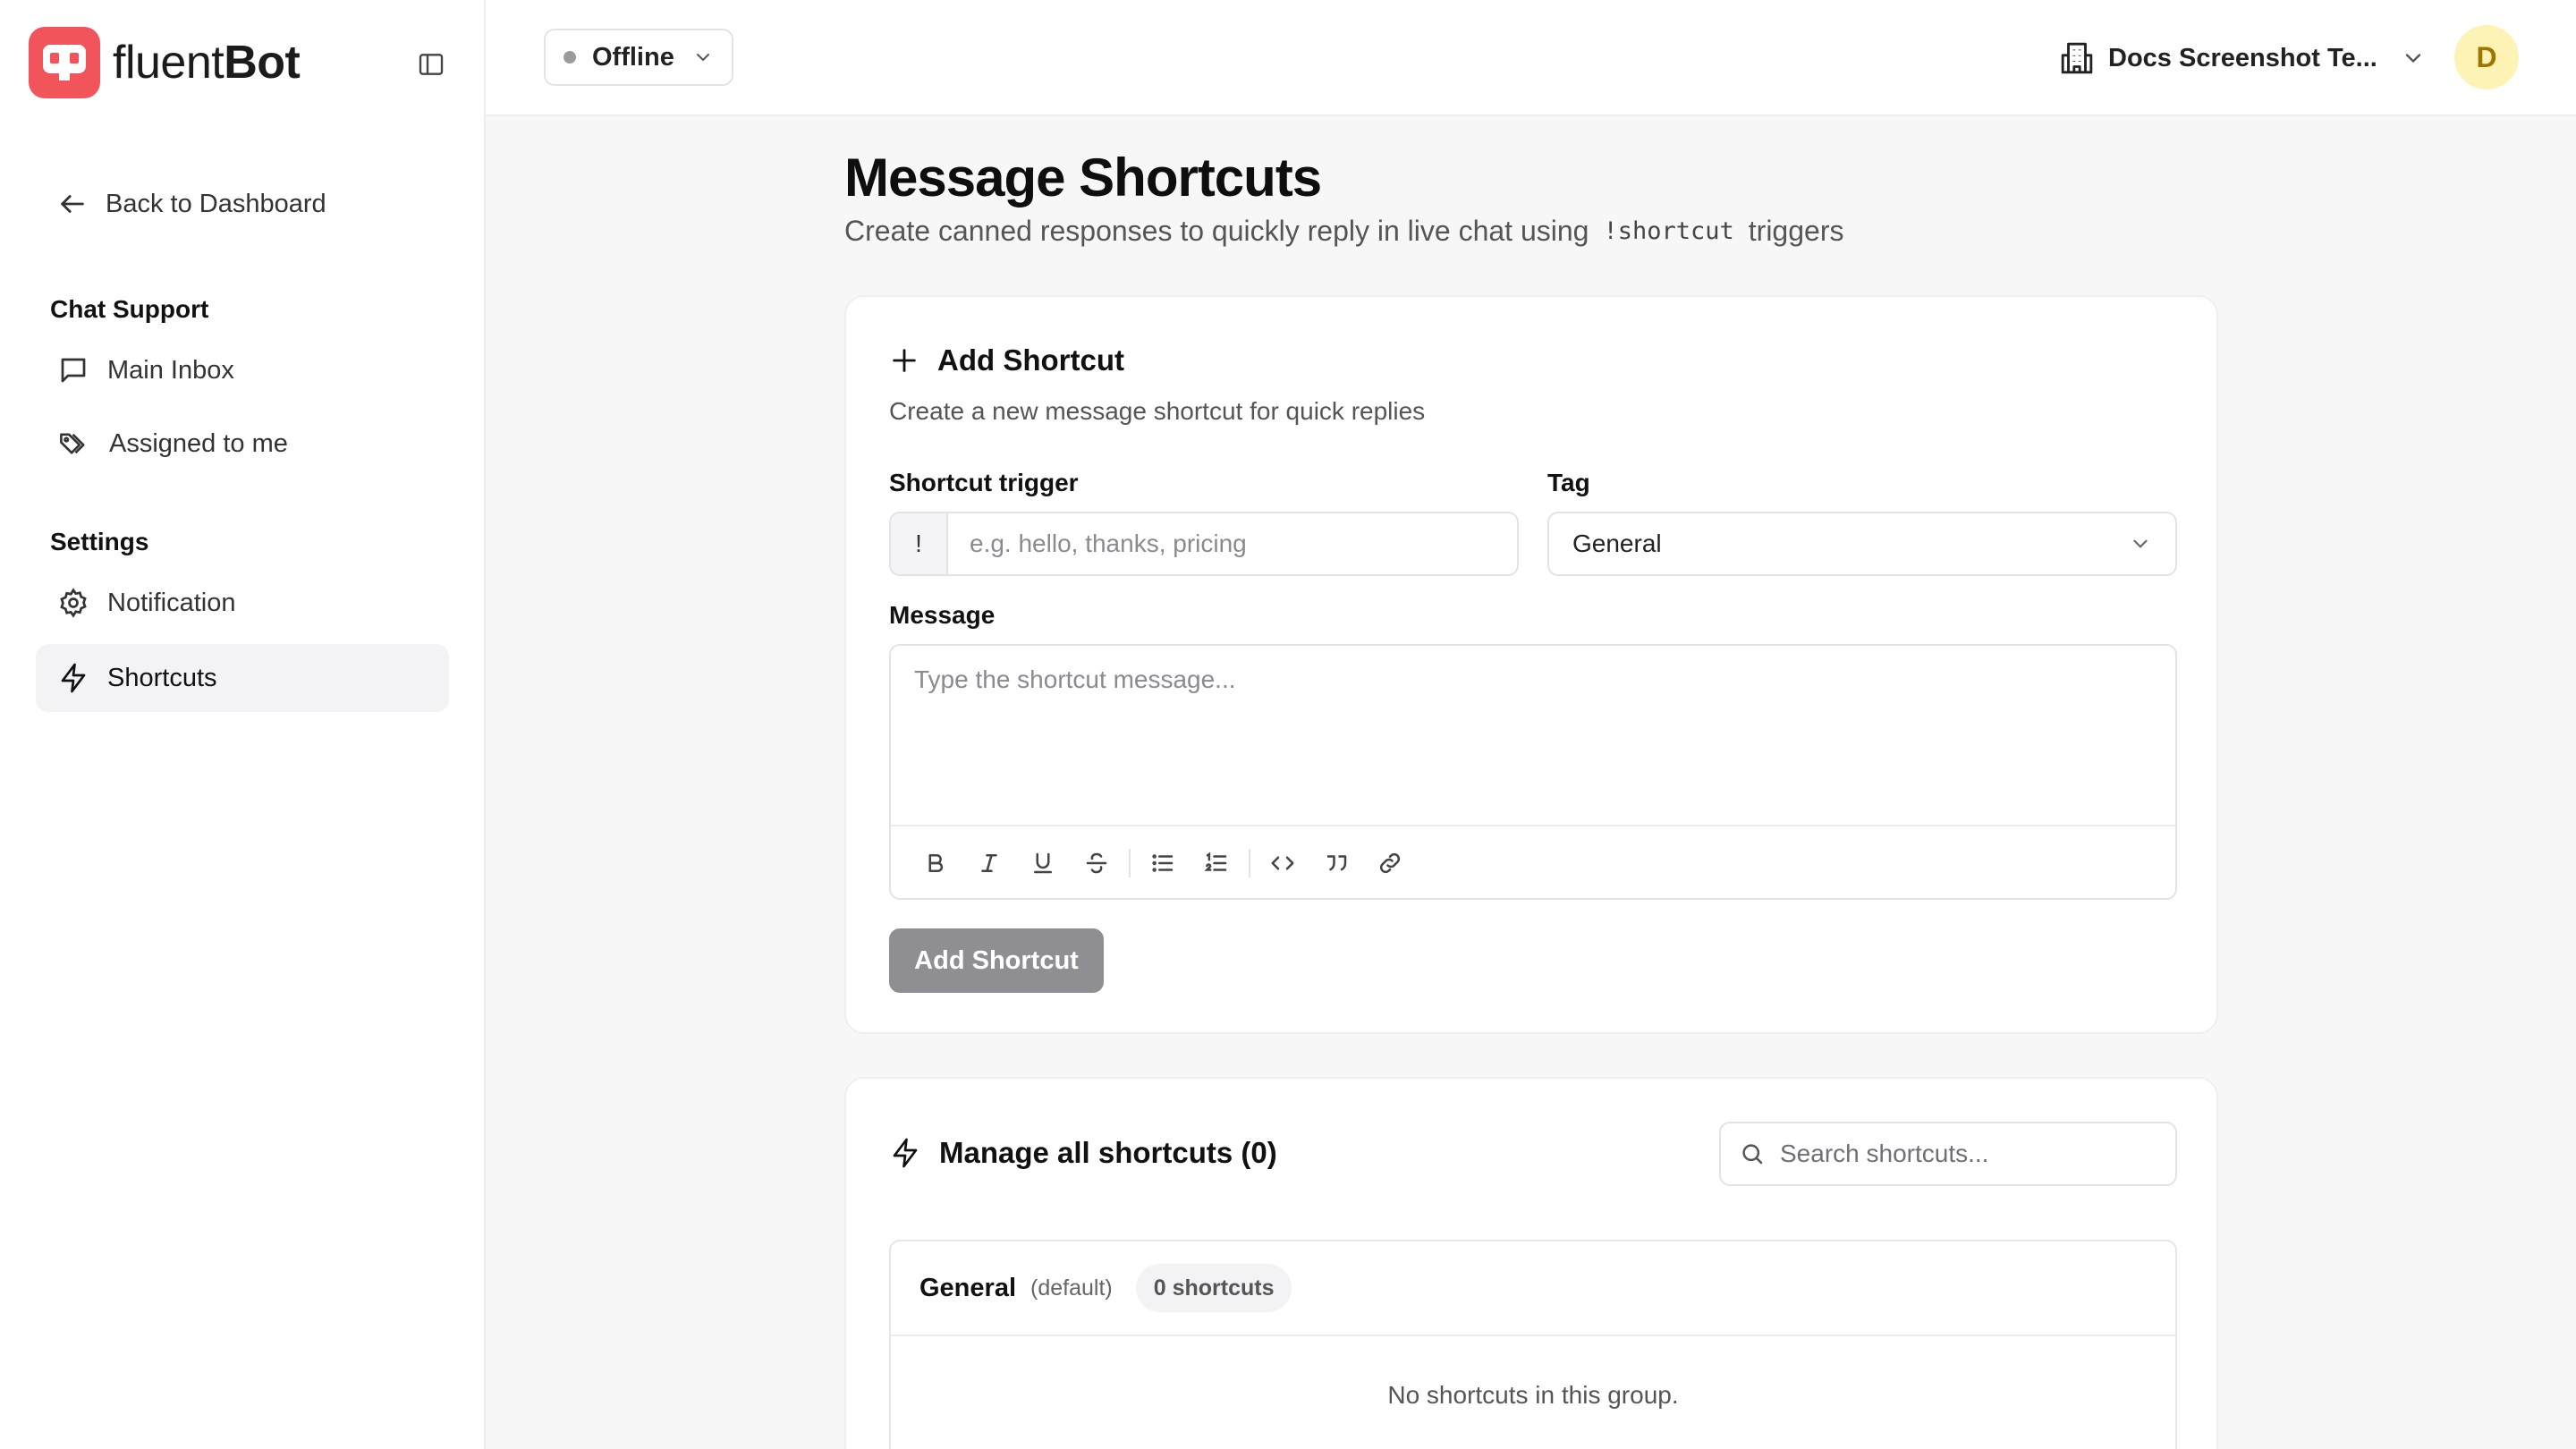 Image resolution: width=2576 pixels, height=1449 pixels. Describe the element at coordinates (129, 309) in the screenshot. I see `section-chat-support: Chat Support` at that location.